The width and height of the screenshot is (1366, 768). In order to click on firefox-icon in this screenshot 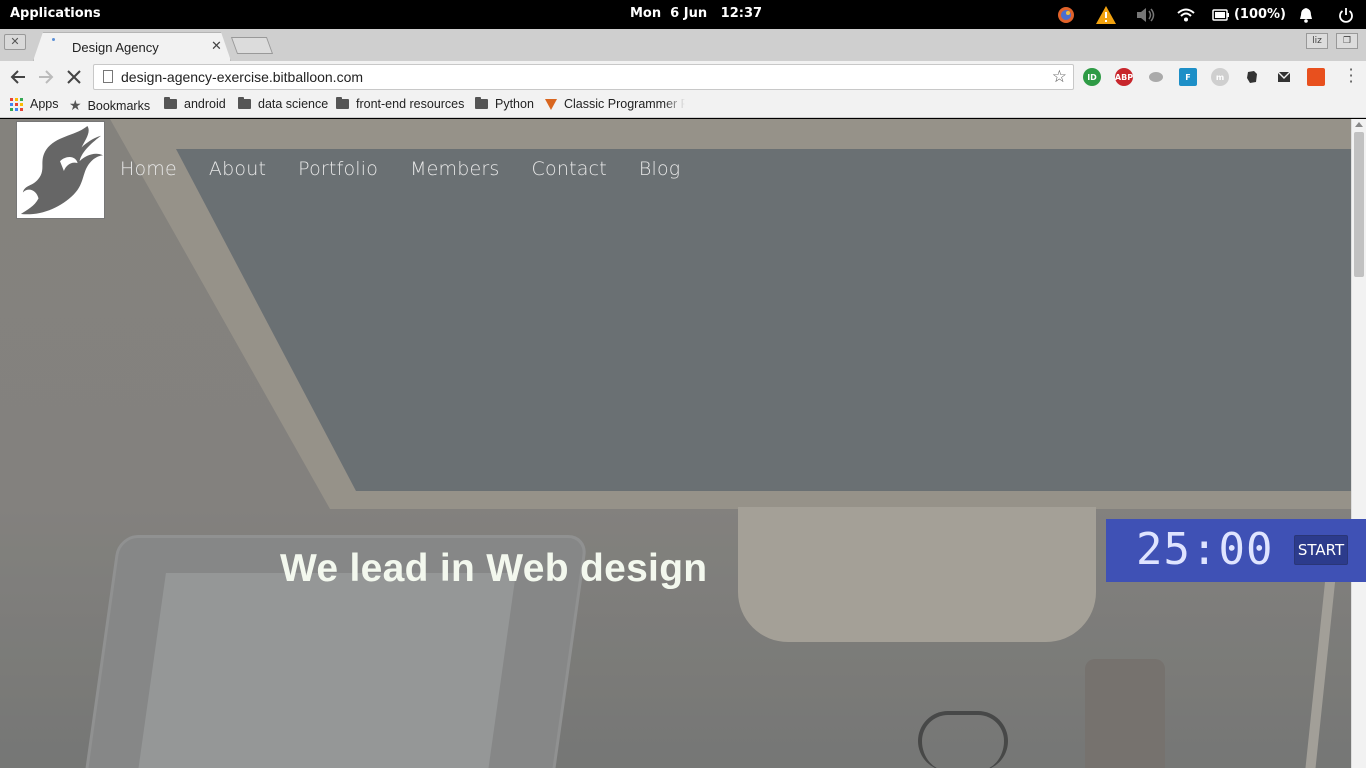, I will do `click(1066, 14)`.